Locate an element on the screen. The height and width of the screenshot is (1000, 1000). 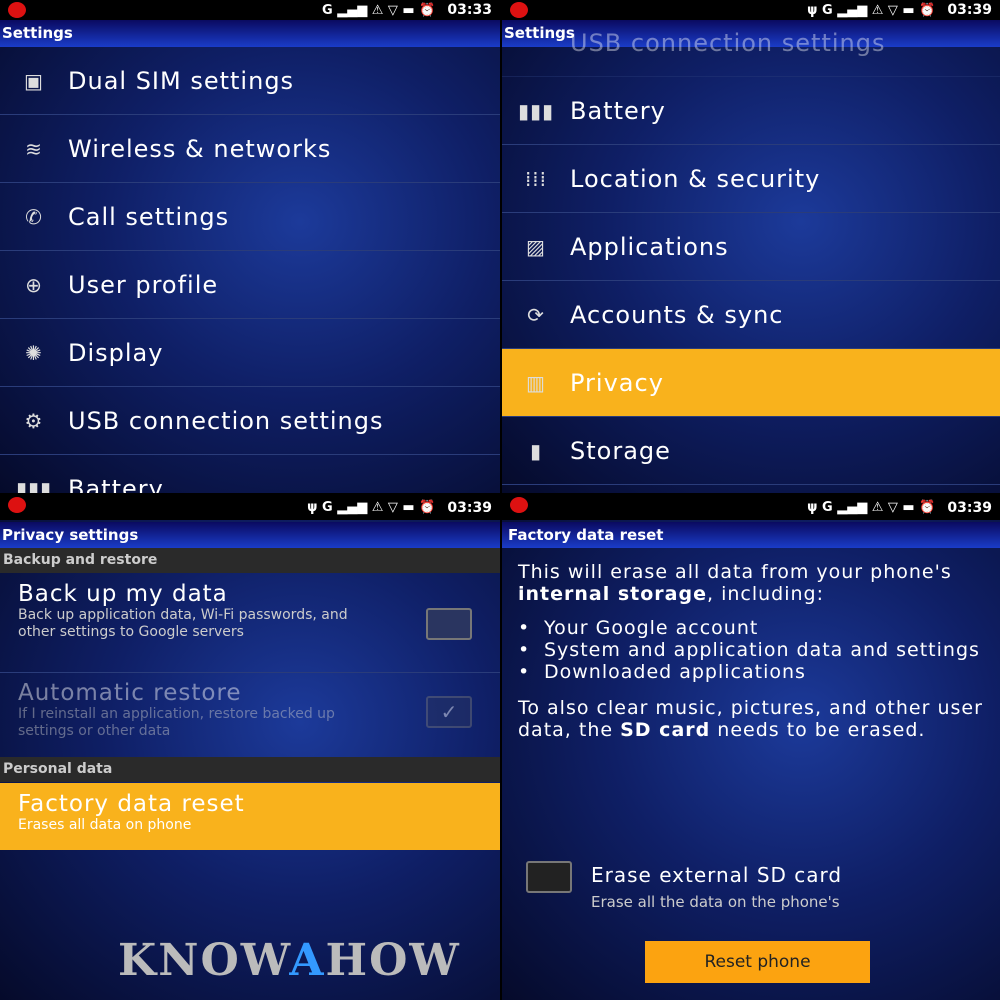
item-label: Location & security is located at coordinates (695, 178).